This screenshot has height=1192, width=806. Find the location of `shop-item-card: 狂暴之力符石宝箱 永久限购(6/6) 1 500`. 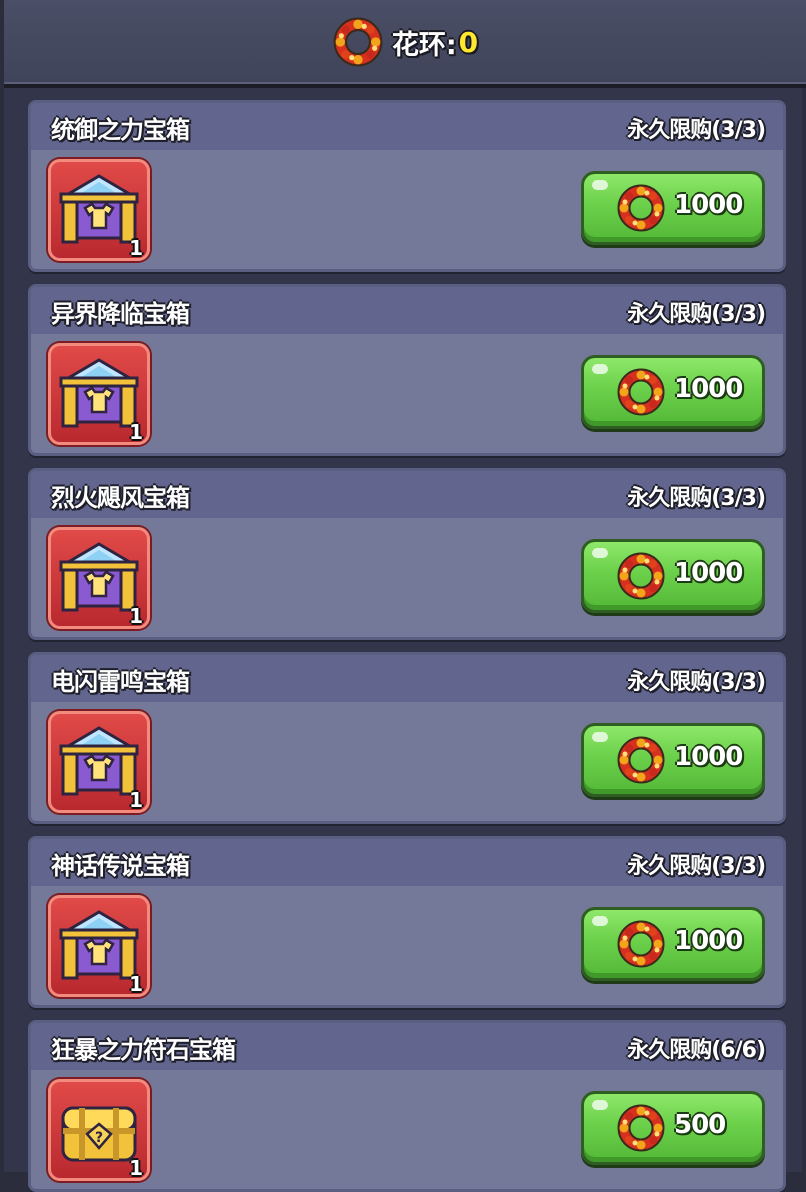

shop-item-card: 狂暴之力符石宝箱 永久限购(6/6) 1 500 is located at coordinates (407, 1106).